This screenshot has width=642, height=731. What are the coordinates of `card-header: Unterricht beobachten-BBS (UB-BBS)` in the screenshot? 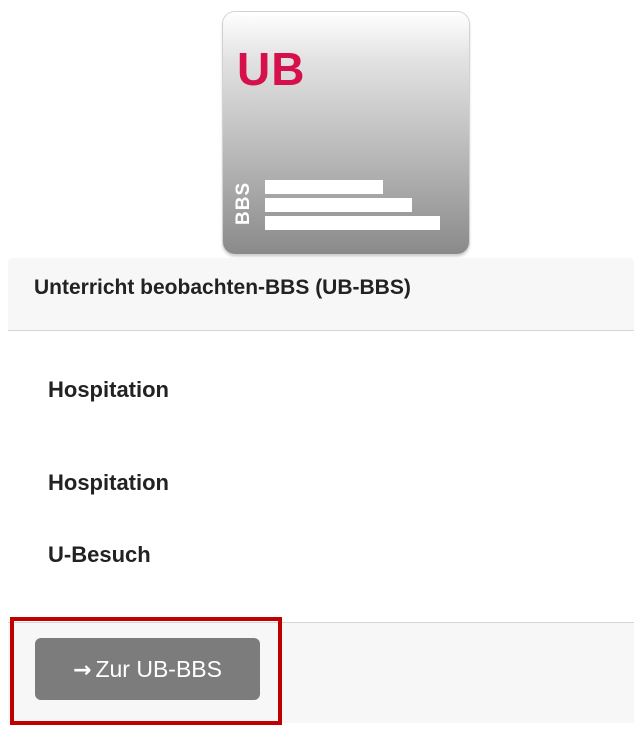 It's located at (321, 294).